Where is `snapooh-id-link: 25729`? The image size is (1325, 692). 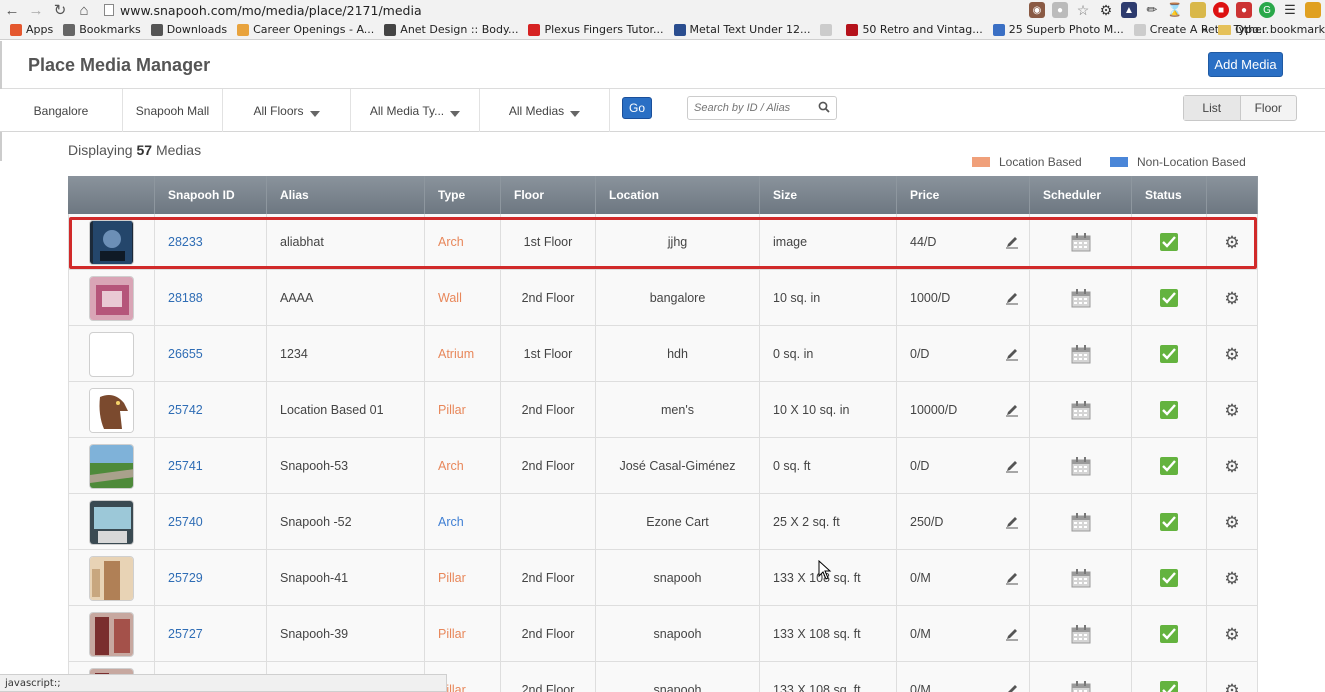
snapooh-id-link: 25729 is located at coordinates (185, 578).